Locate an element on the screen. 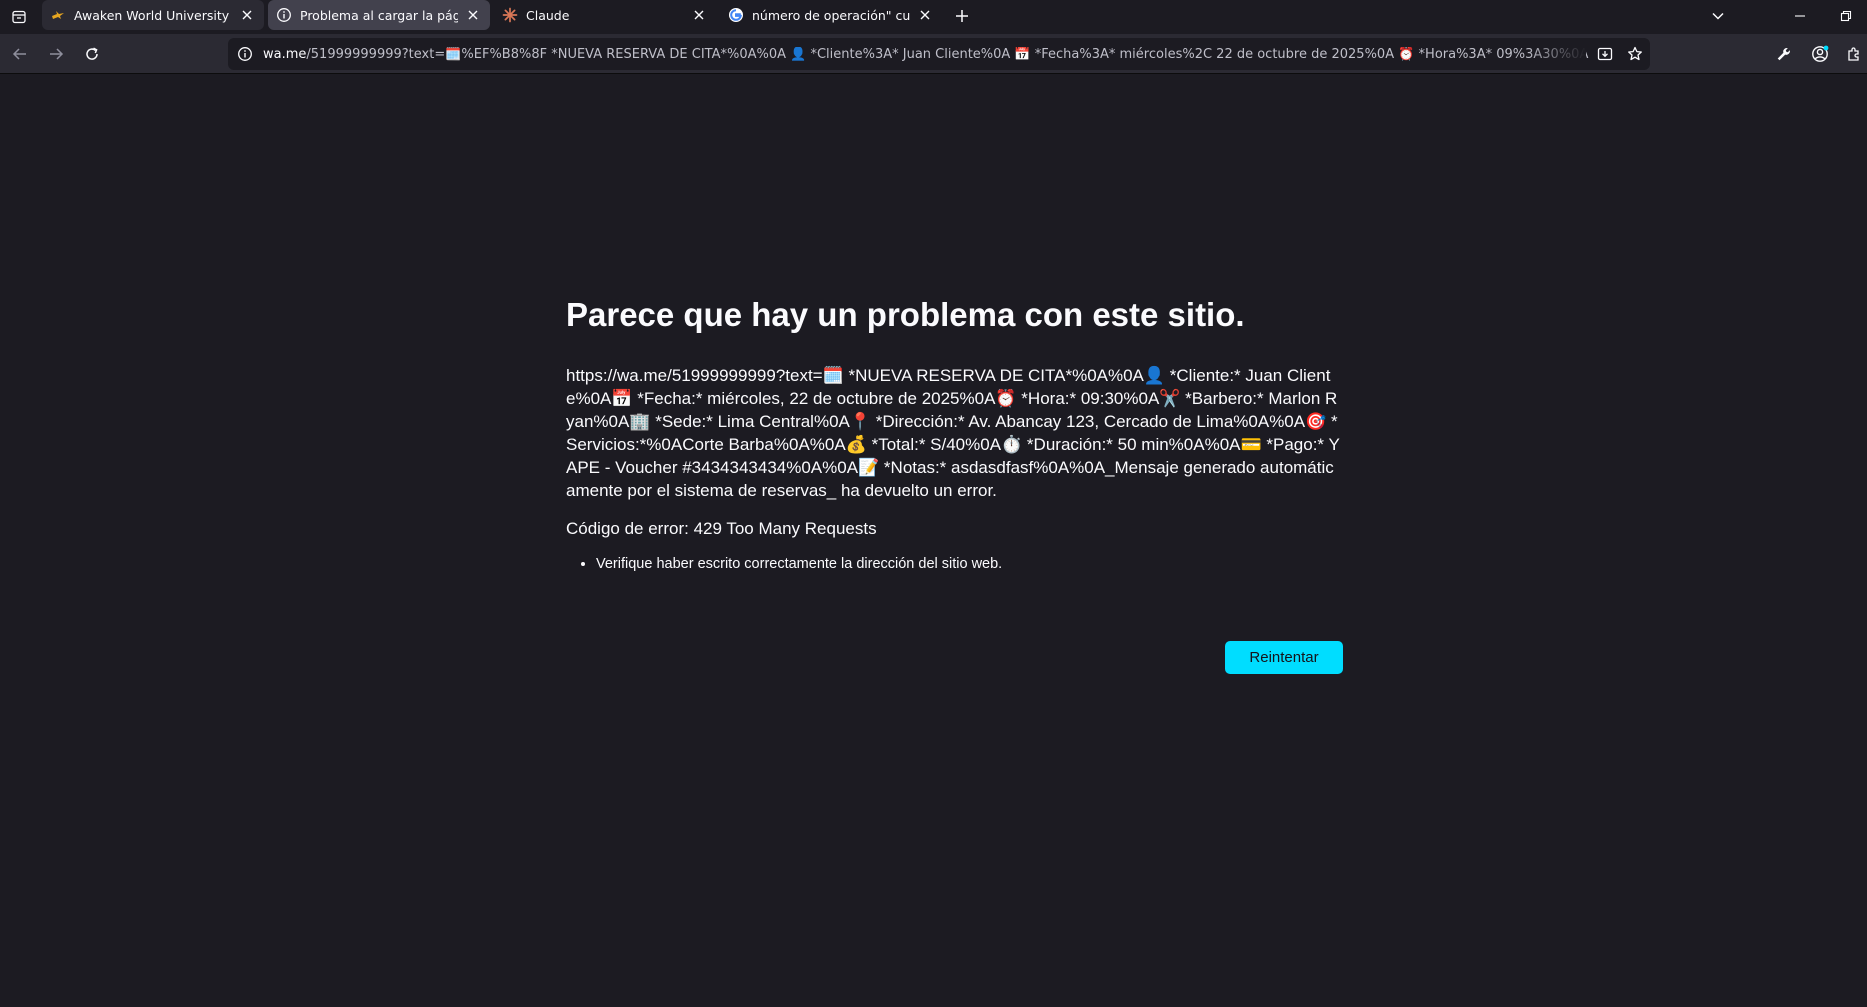 The image size is (1867, 1007). tab-label: Awaken World University | Sist is located at coordinates (153, 15).